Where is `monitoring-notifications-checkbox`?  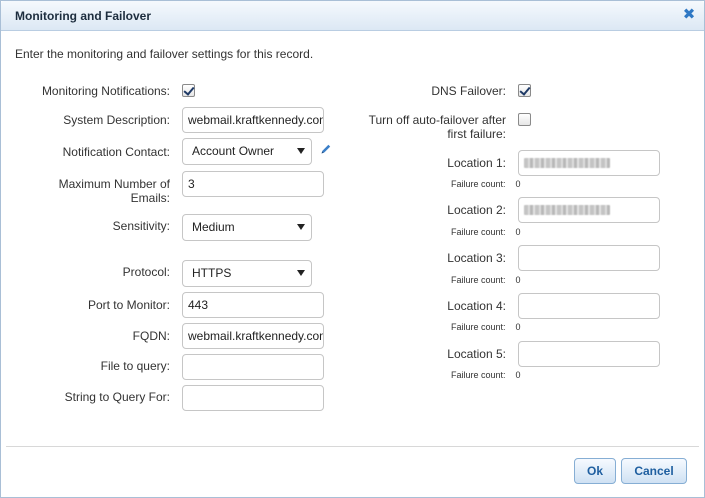
monitoring-notifications-checkbox is located at coordinates (188, 90).